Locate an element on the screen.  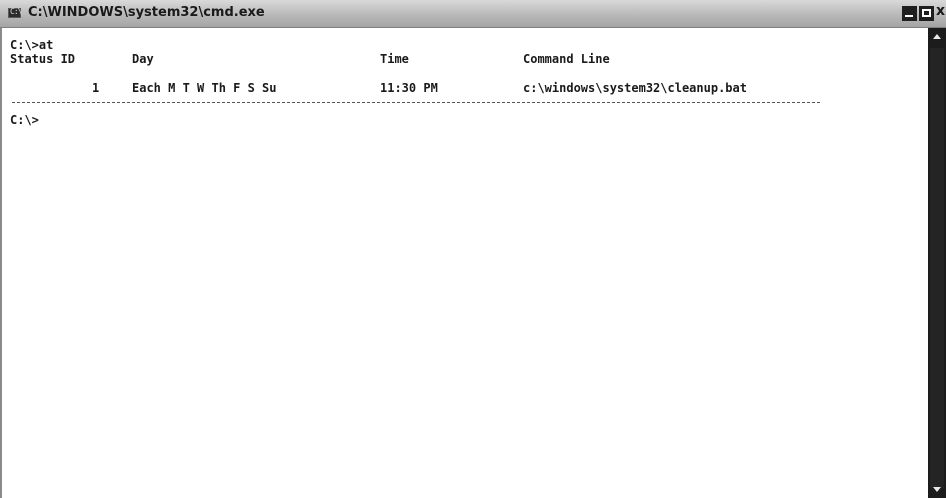
row-time: 11:30 PM is located at coordinates (409, 88).